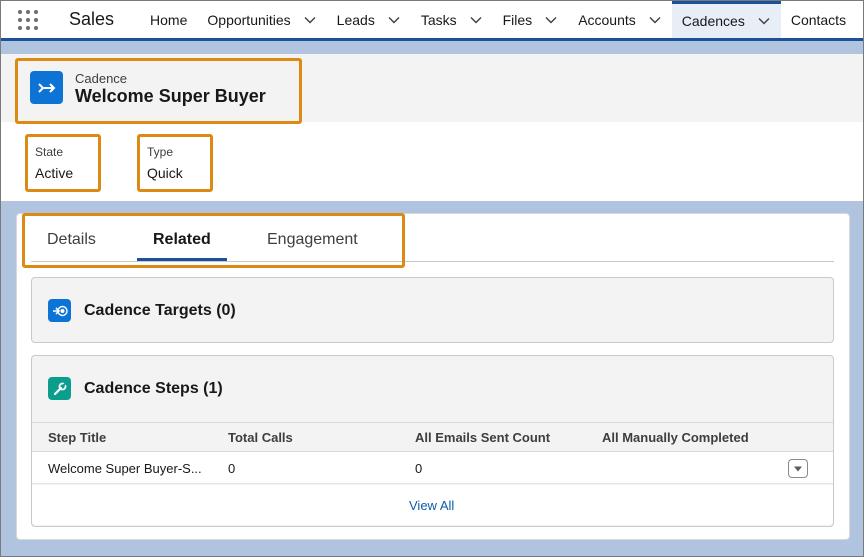  What do you see at coordinates (92, 19) in the screenshot?
I see `app-name: Sales` at bounding box center [92, 19].